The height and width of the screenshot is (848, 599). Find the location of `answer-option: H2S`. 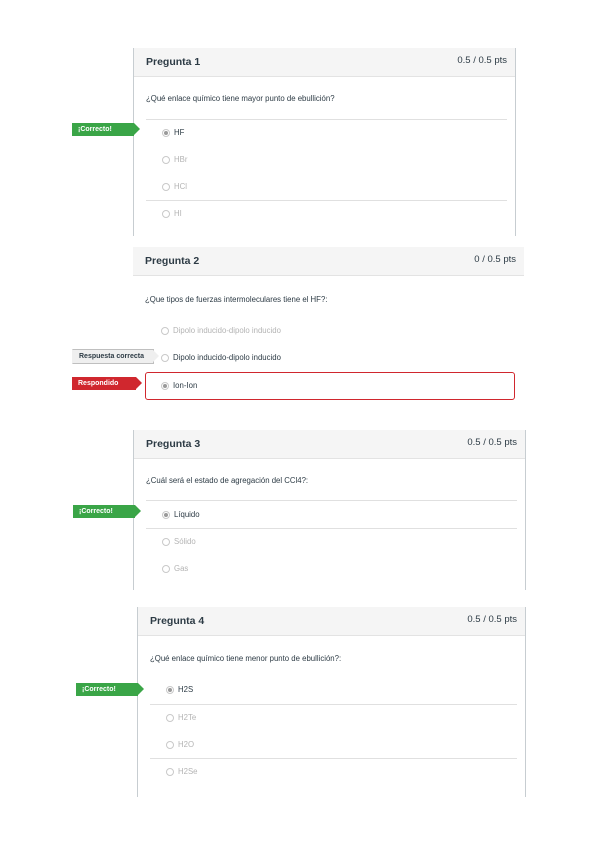

answer-option: H2S is located at coordinates (331, 690).